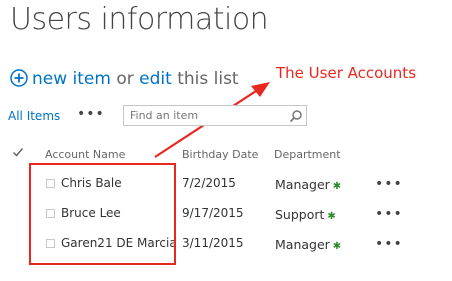 The height and width of the screenshot is (281, 452). What do you see at coordinates (18, 152) in the screenshot?
I see `select-all-check-icon` at bounding box center [18, 152].